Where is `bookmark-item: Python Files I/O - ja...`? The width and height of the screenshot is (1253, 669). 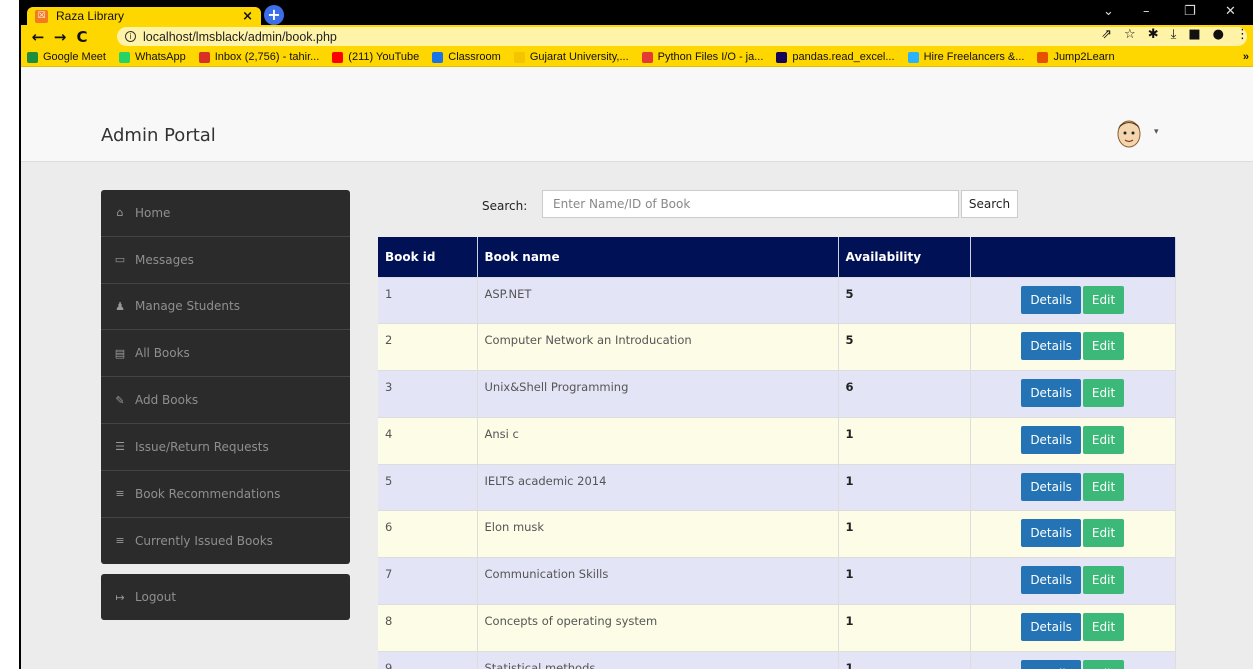 bookmark-item: Python Files I/O - ja... is located at coordinates (702, 57).